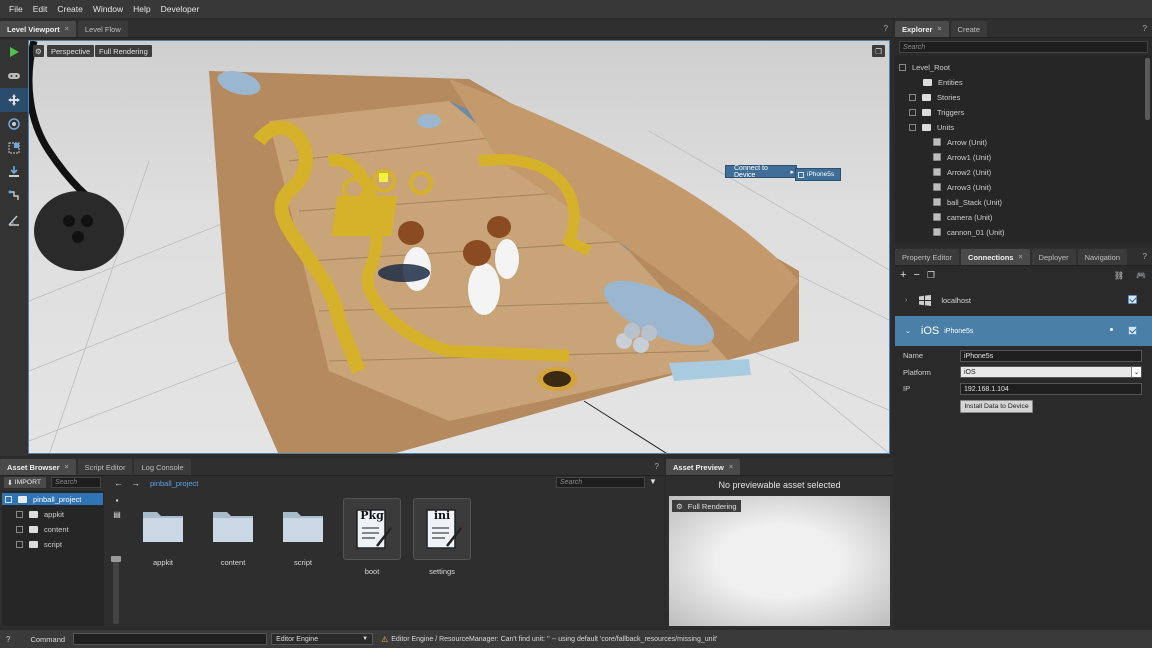 This screenshot has width=1152, height=648. Describe the element at coordinates (995, 257) in the screenshot. I see `tab-connections: Connections ×` at that location.